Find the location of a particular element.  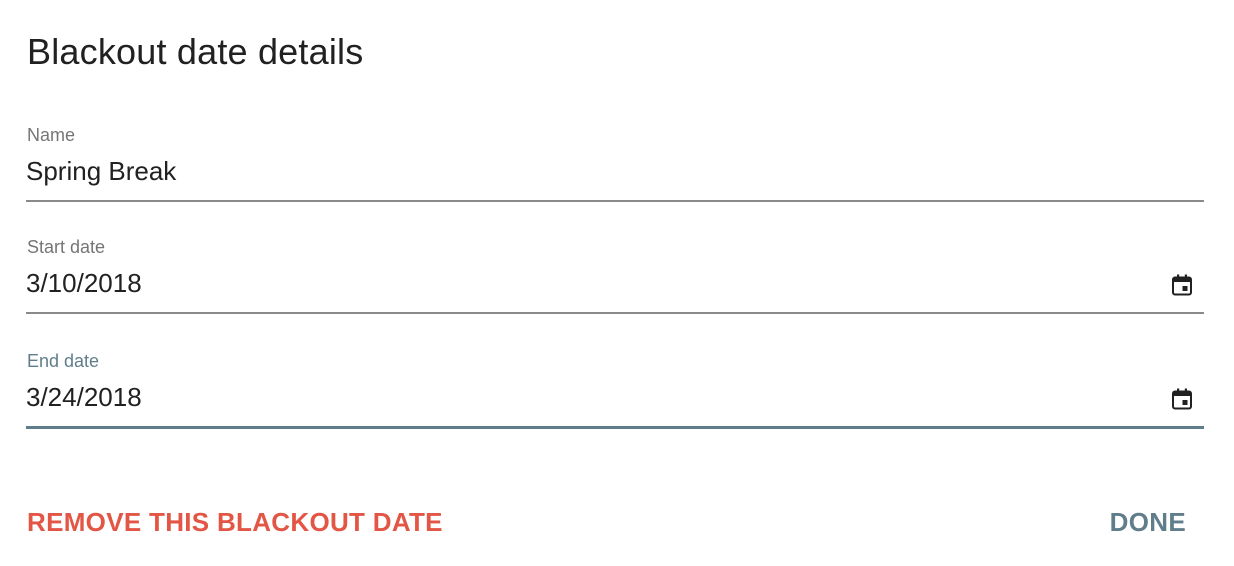

dialog-title: Blackout date details is located at coordinates (195, 51).